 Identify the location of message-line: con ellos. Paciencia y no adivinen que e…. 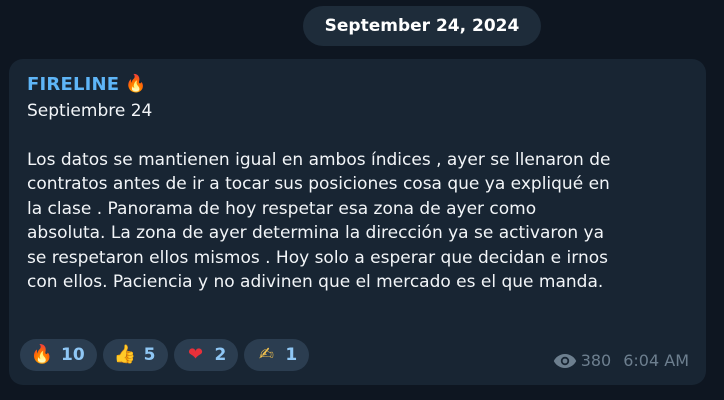
(315, 282).